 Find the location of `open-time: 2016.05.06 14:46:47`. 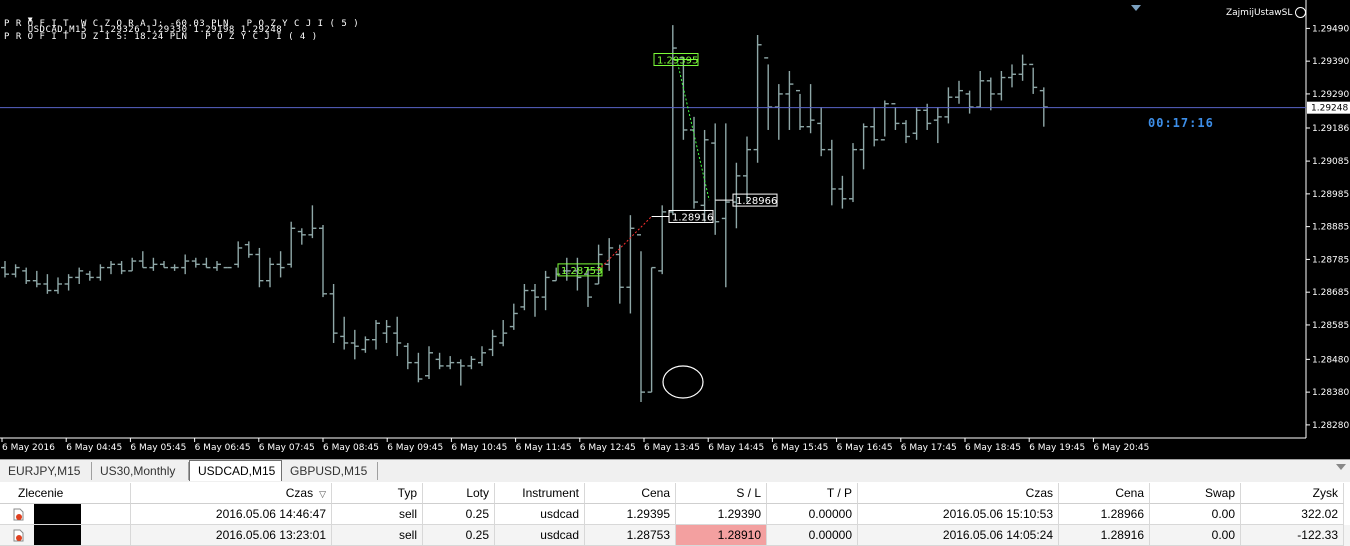

open-time: 2016.05.06 14:46:47 is located at coordinates (231, 514).